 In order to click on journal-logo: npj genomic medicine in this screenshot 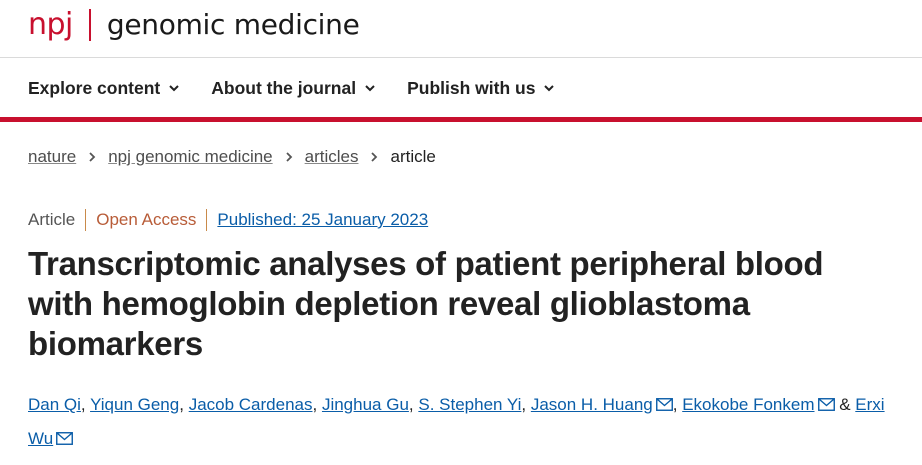, I will do `click(194, 25)`.